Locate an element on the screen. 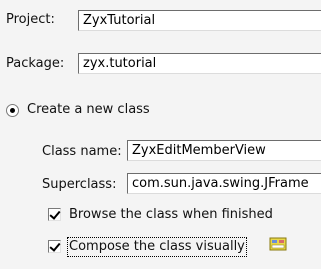  visual-composer-icon is located at coordinates (278, 244).